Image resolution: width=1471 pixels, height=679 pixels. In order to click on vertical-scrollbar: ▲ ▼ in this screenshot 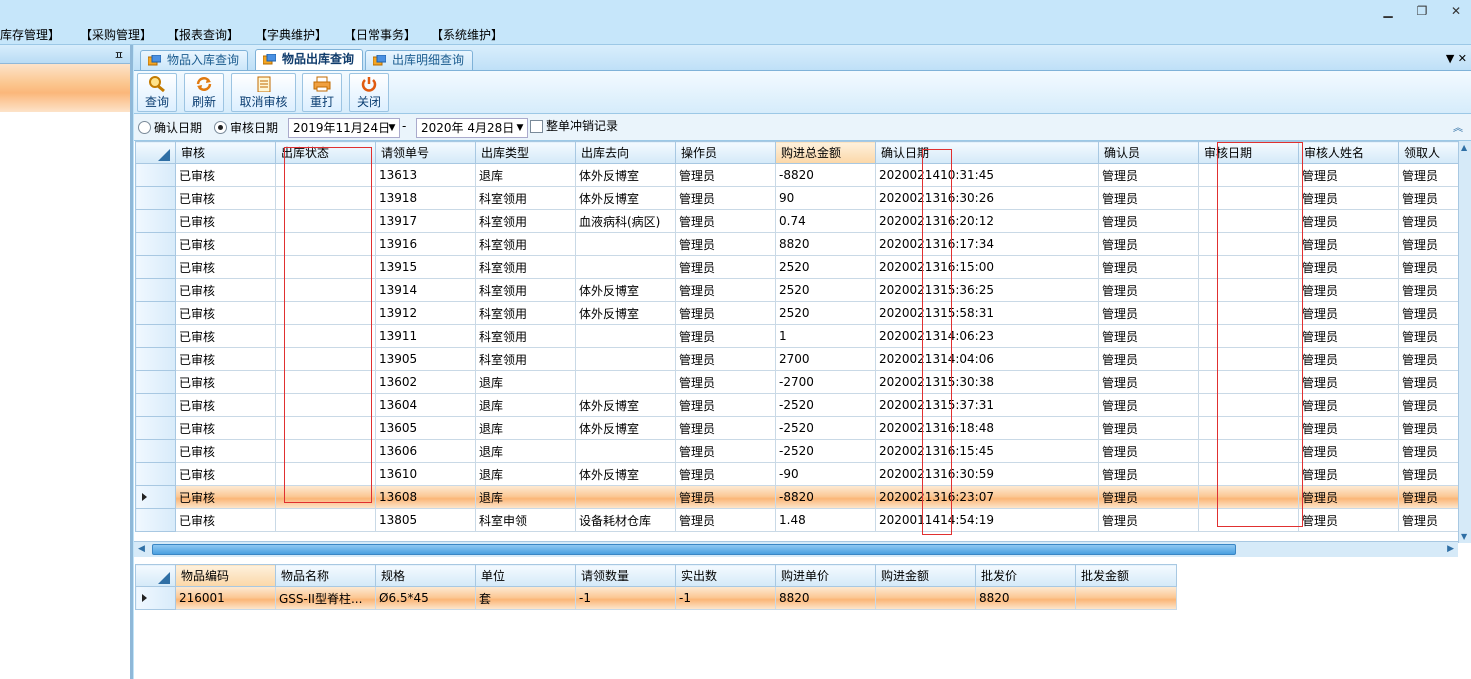, I will do `click(1464, 342)`.